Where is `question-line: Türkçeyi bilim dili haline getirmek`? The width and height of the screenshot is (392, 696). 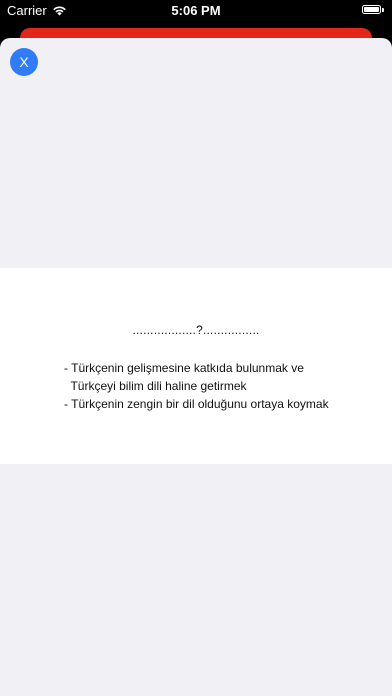 question-line: Türkçeyi bilim dili haline getirmek is located at coordinates (155, 386).